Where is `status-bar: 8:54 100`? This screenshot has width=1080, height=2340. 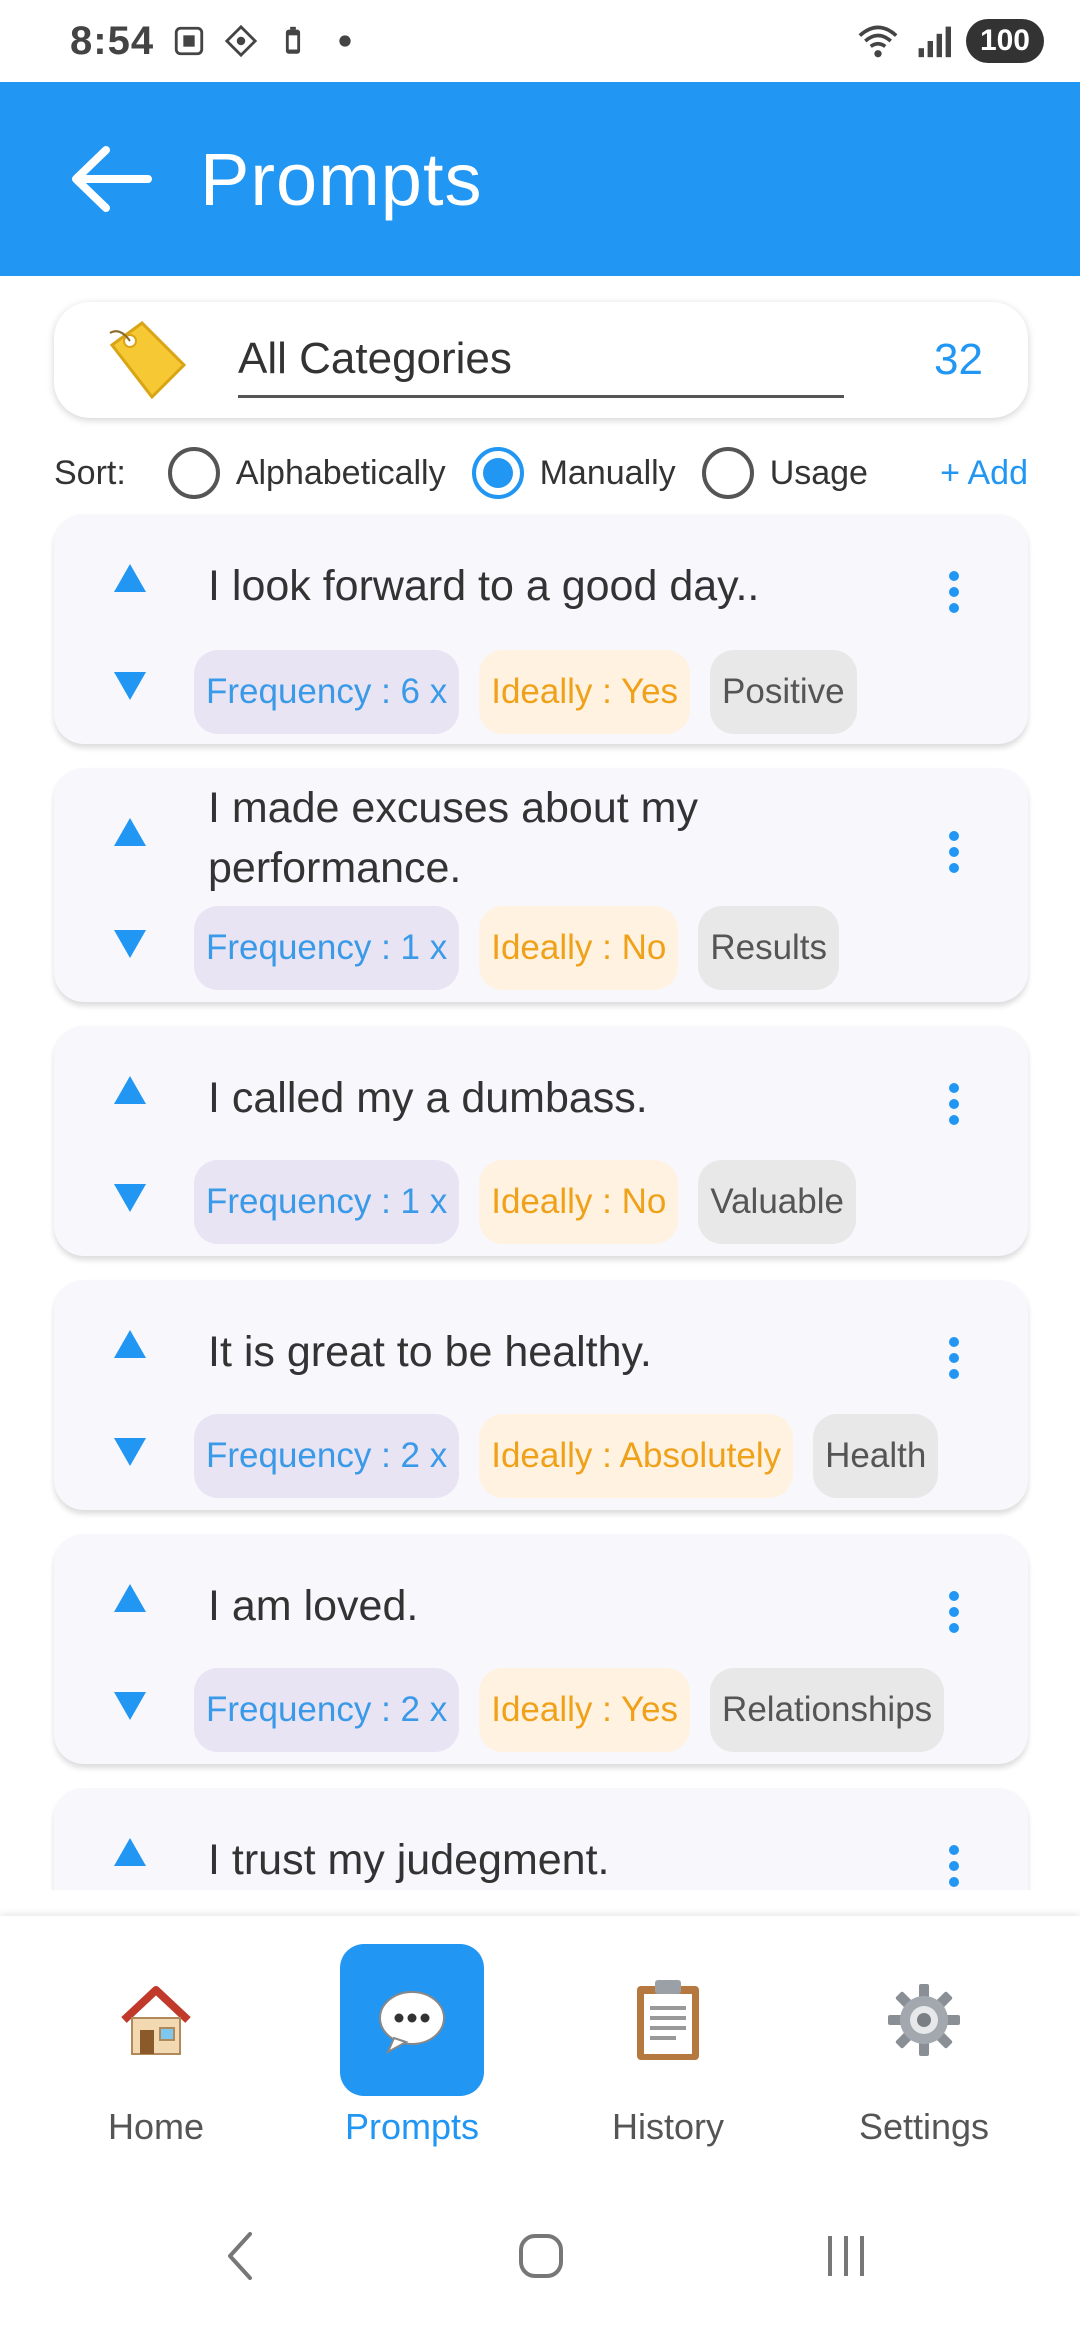
status-bar: 8:54 100 is located at coordinates (540, 41).